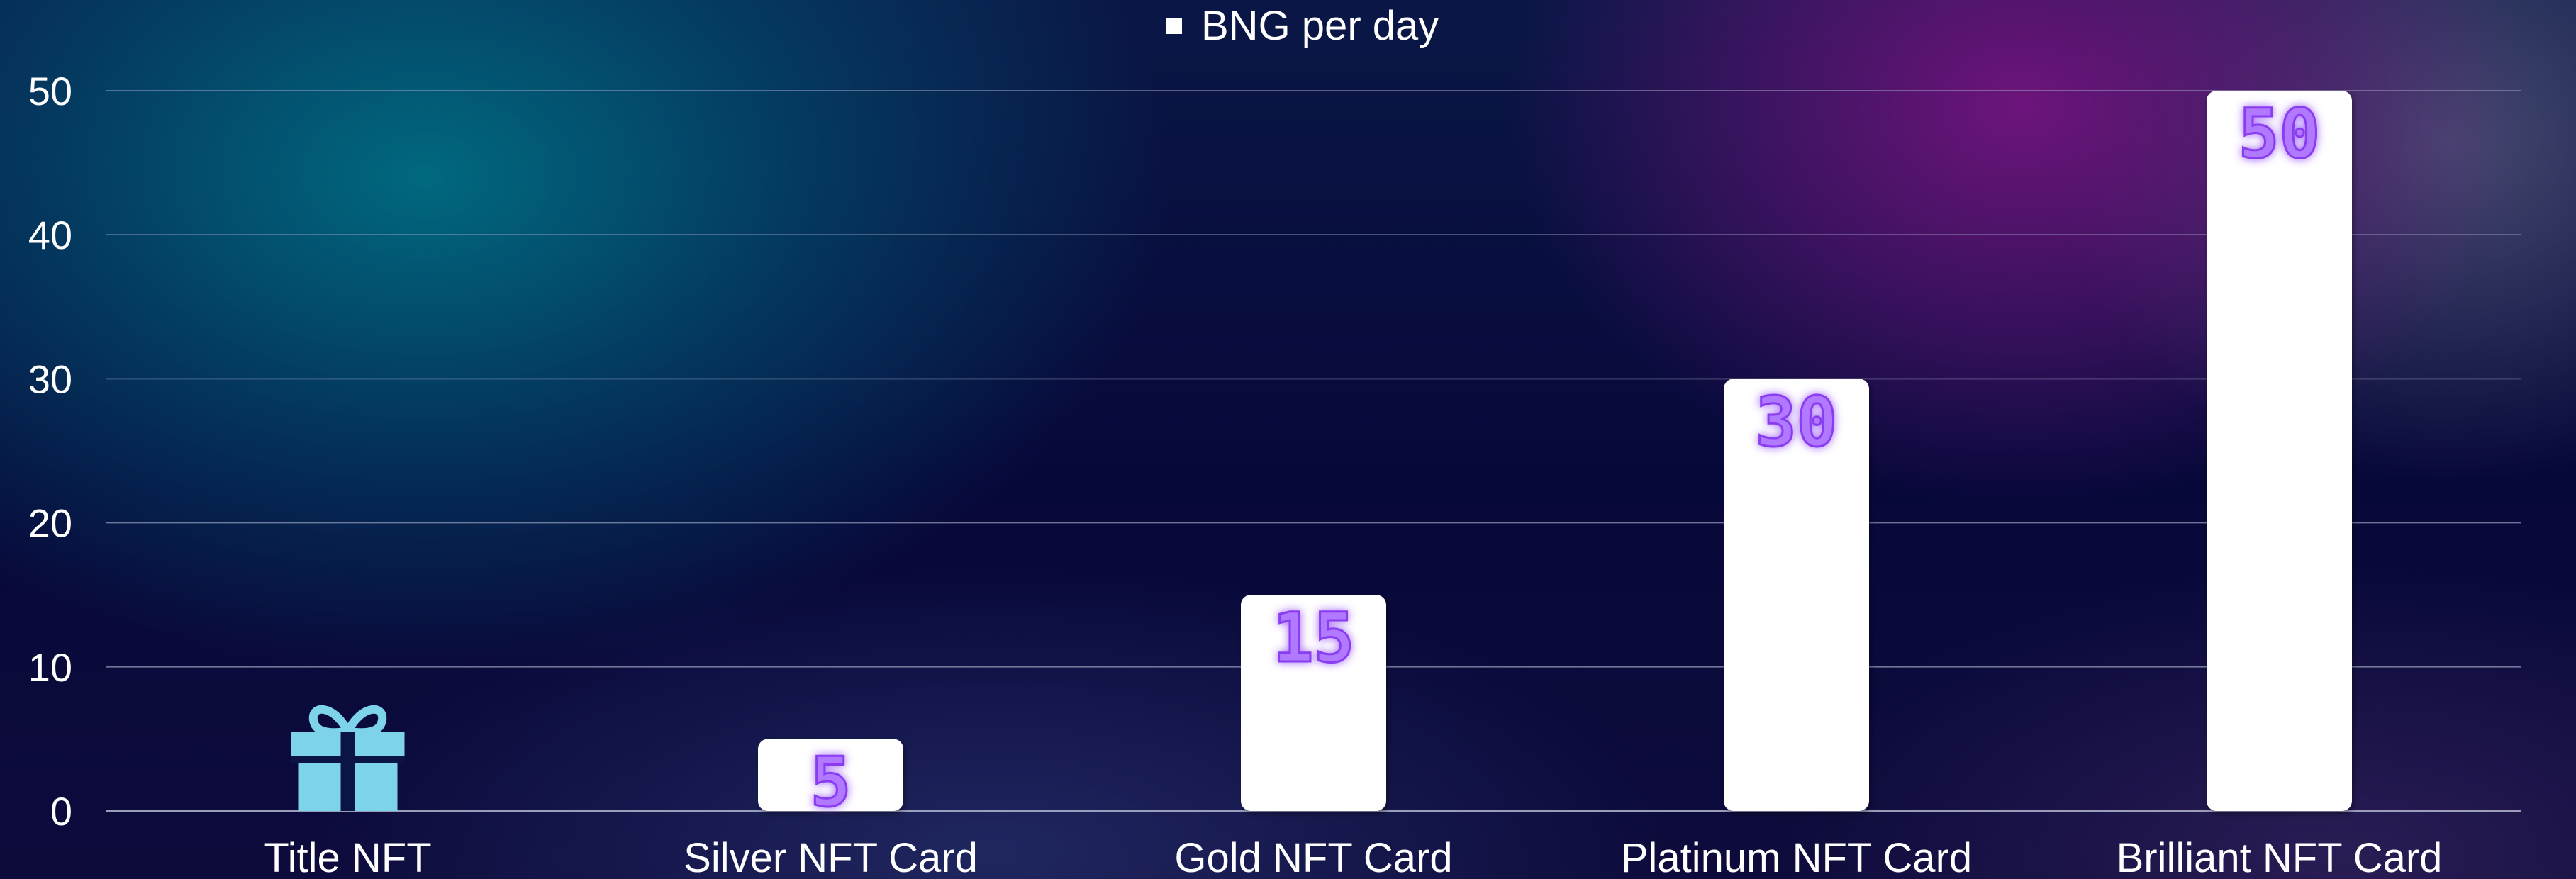  I want to click on data-label: 5, so click(831, 782).